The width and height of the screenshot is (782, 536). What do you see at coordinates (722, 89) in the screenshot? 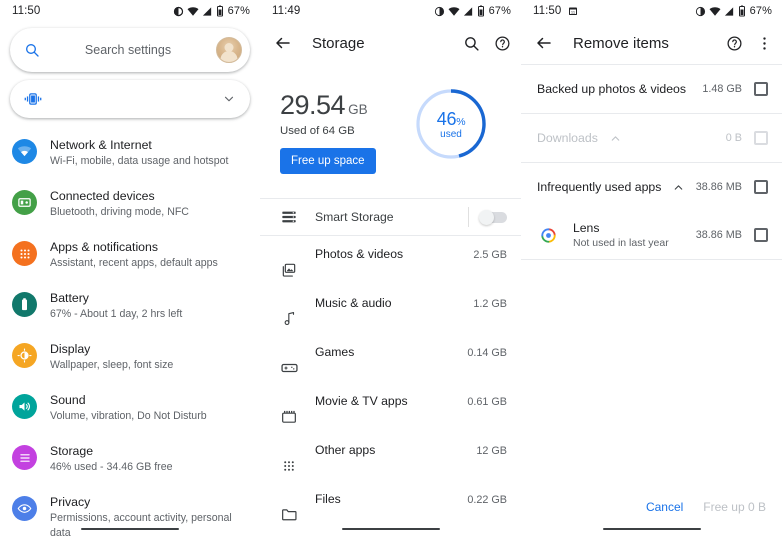
I see `remove-row-size: 1.48 GB` at bounding box center [722, 89].